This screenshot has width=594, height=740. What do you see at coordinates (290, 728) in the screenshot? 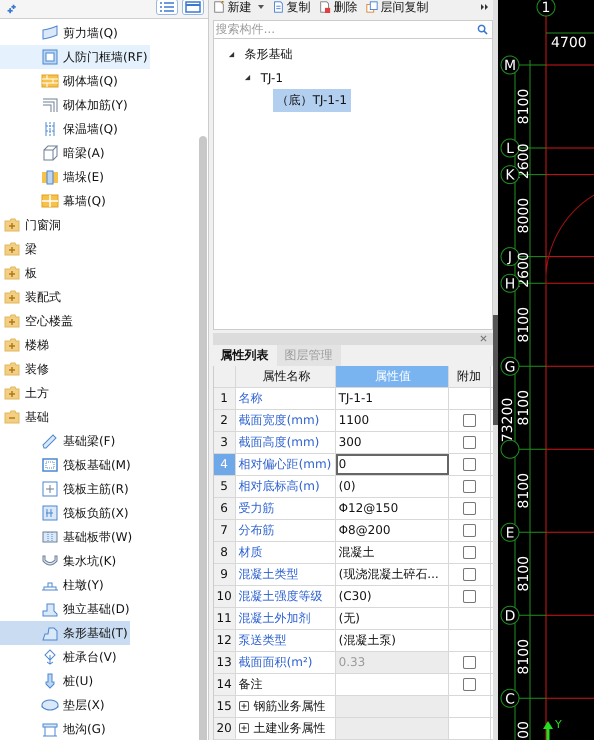
I see `property-group-name: 土建业务属性` at bounding box center [290, 728].